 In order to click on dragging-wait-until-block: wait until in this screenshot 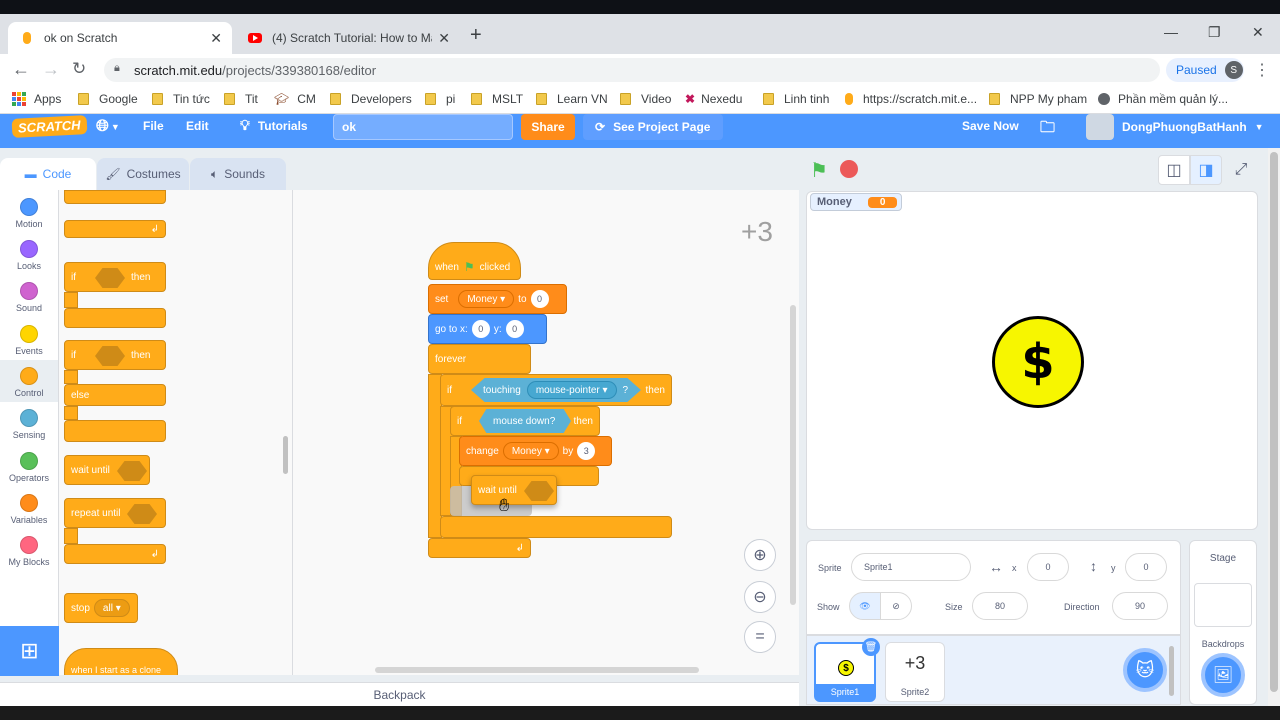, I will do `click(514, 490)`.